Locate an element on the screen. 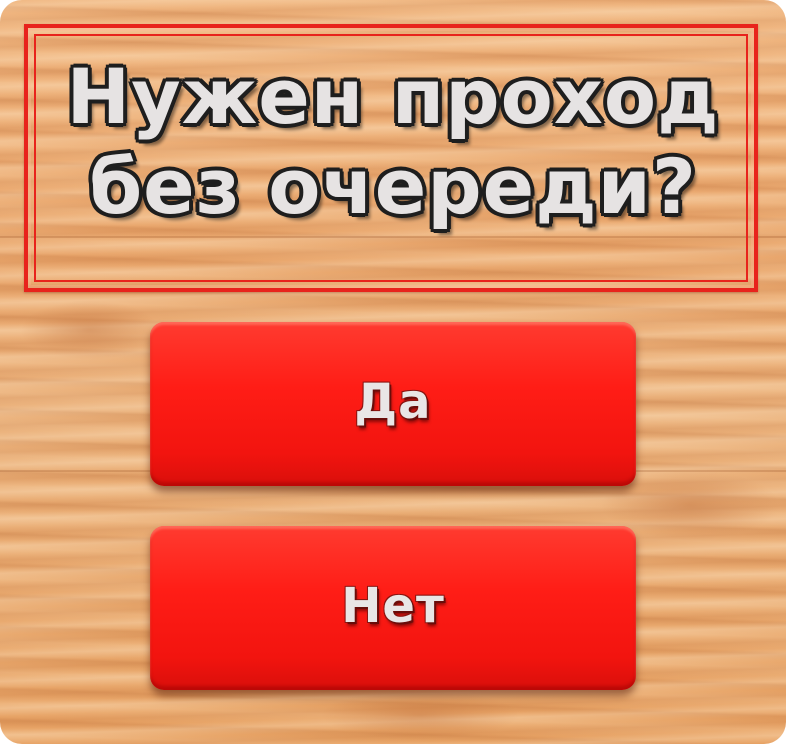 This screenshot has height=744, width=786. question-line-1: Нужен проход is located at coordinates (392, 97).